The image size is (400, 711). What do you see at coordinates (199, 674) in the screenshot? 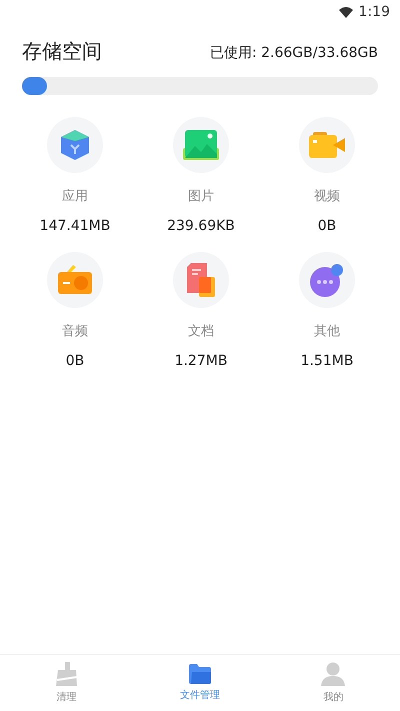
I see `folder-icon` at bounding box center [199, 674].